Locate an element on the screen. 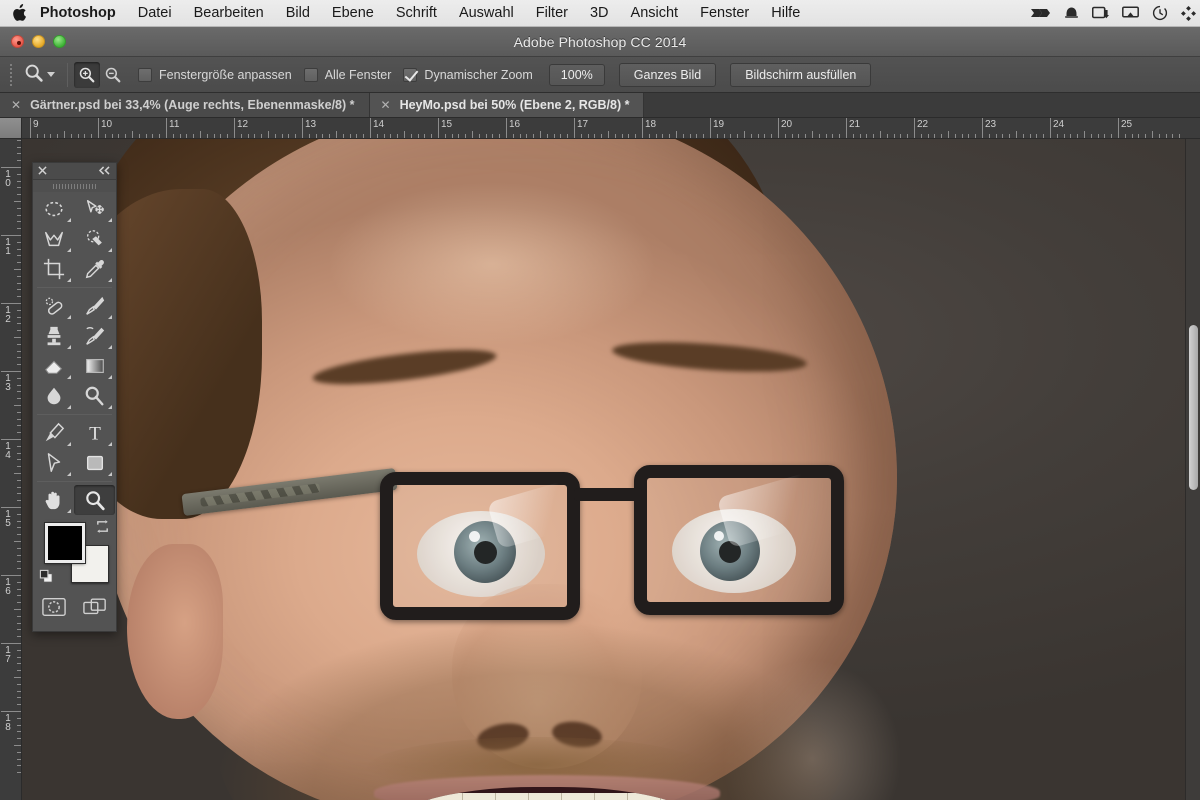 The height and width of the screenshot is (800, 1200). eyedropper-tool-icon is located at coordinates (94, 269).